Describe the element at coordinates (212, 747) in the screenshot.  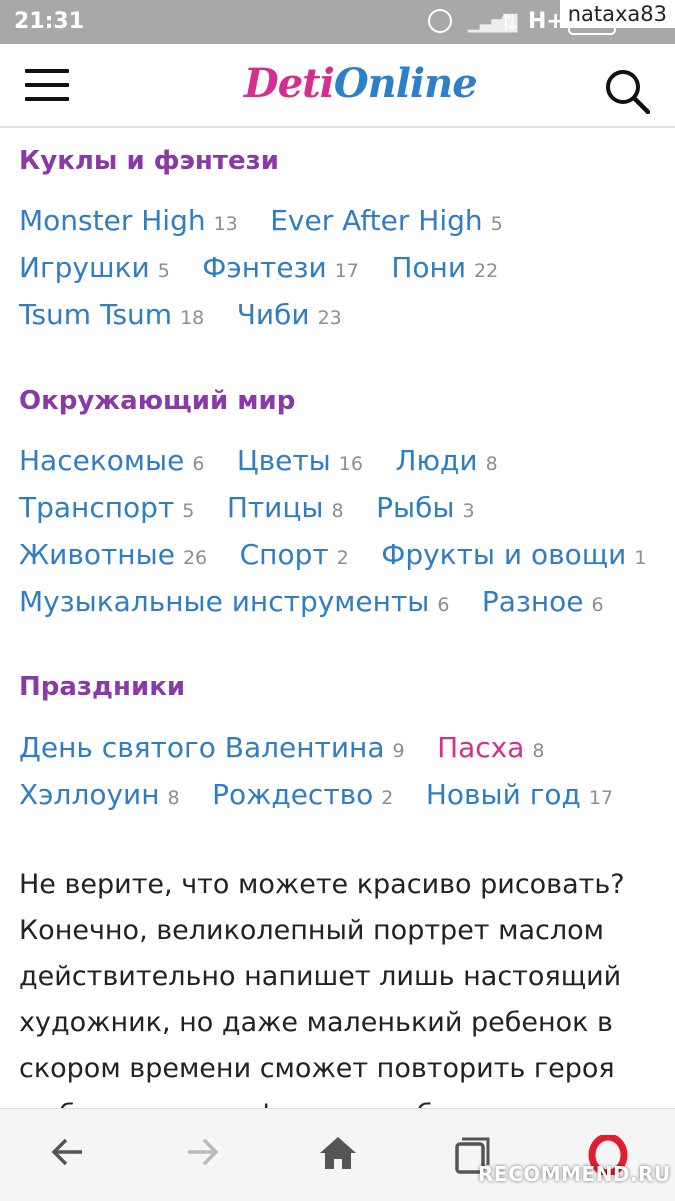
I see `tag-link: День святого Валентина 9` at that location.